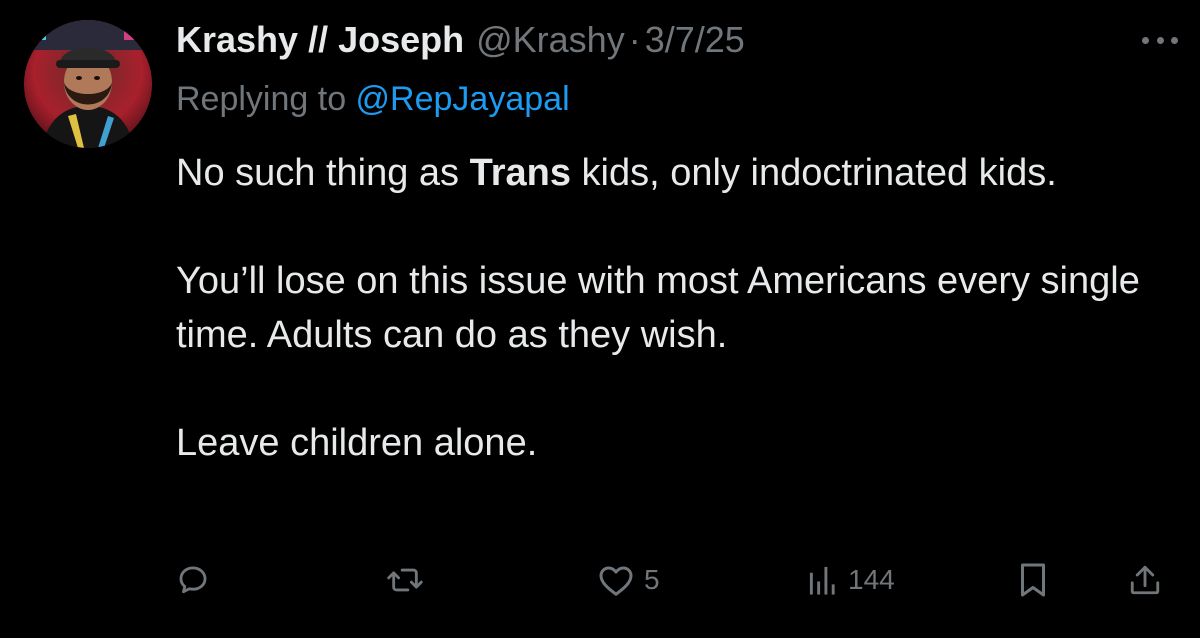 Image resolution: width=1200 pixels, height=638 pixels. I want to click on reply-mention-link: @RepJayapal, so click(463, 99).